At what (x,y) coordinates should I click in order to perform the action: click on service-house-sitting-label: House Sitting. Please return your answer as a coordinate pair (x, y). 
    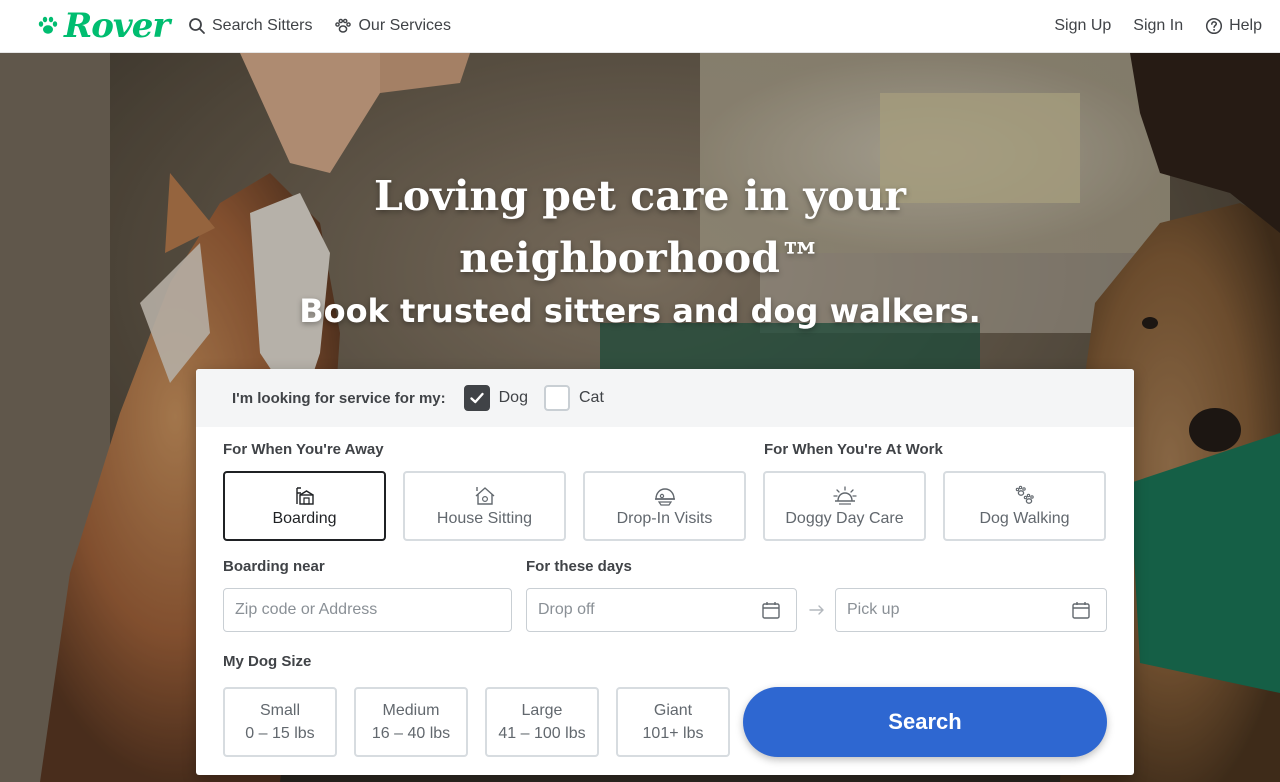
    Looking at the image, I should click on (484, 518).